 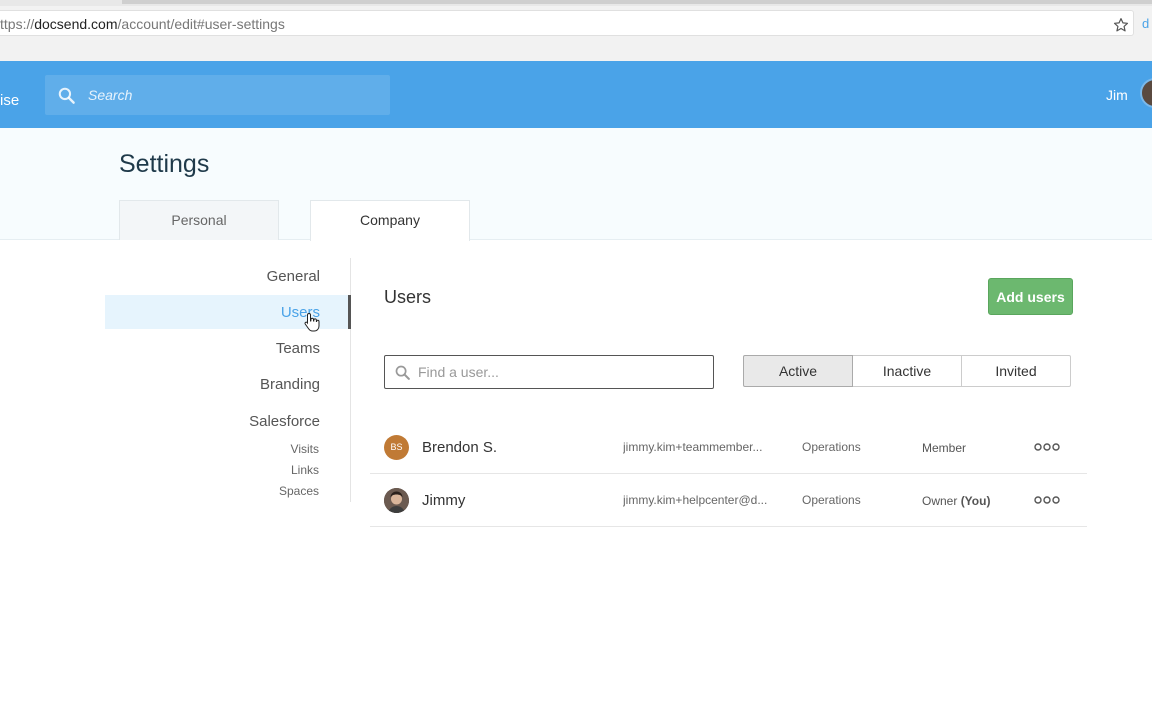 What do you see at coordinates (975, 501) in the screenshot?
I see `user-role-you: (You)` at bounding box center [975, 501].